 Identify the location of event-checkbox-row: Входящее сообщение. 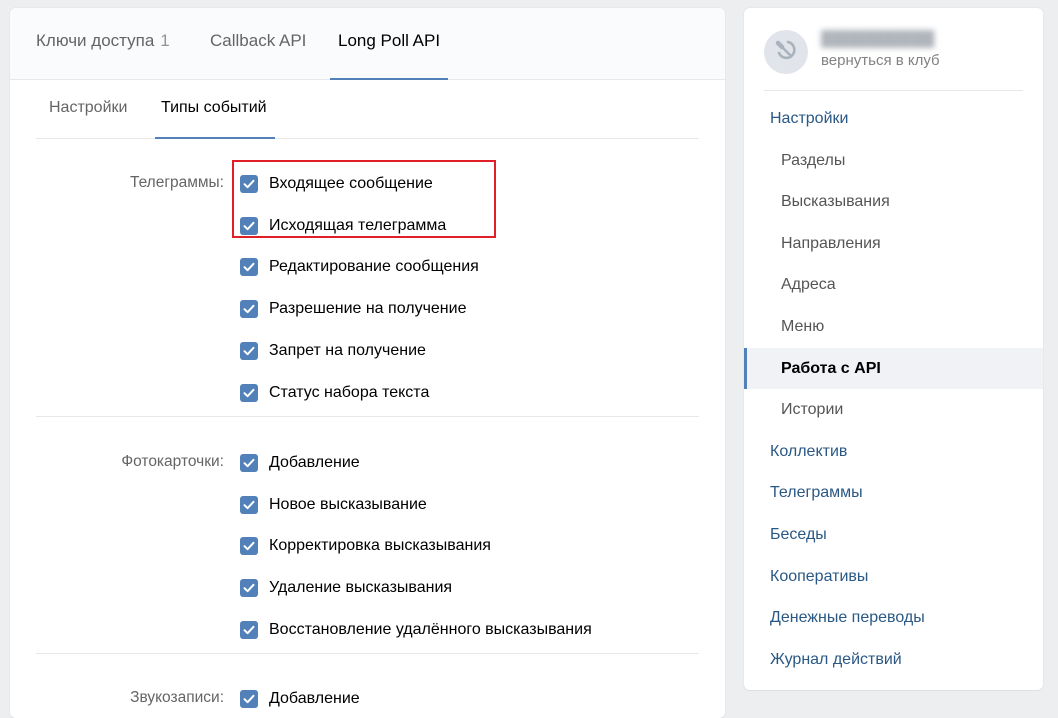
(336, 184).